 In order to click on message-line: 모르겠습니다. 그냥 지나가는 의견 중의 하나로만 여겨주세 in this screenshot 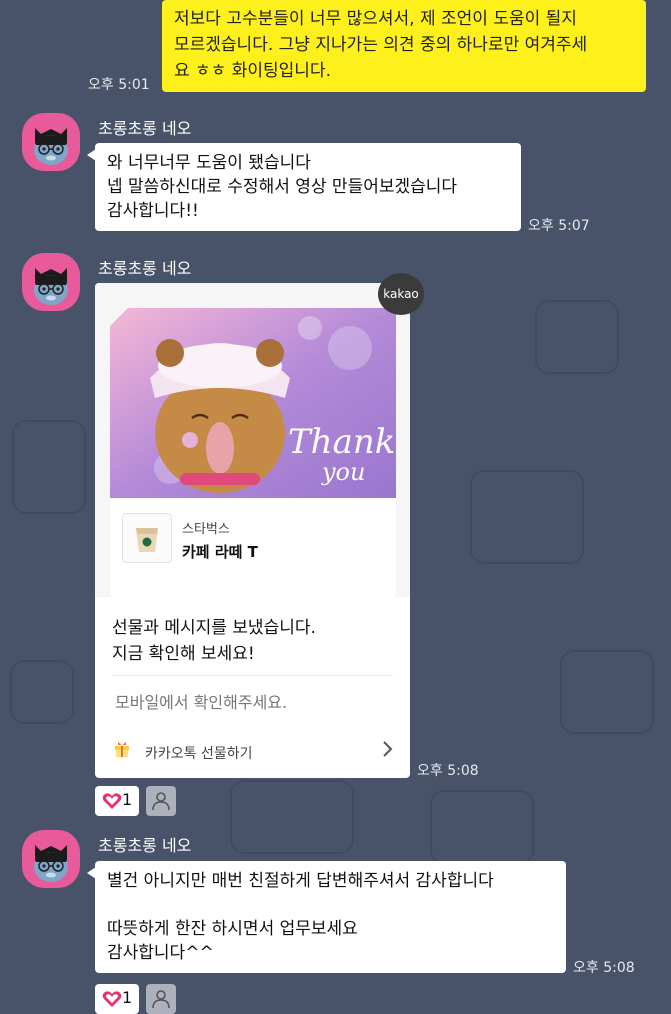, I will do `click(381, 45)`.